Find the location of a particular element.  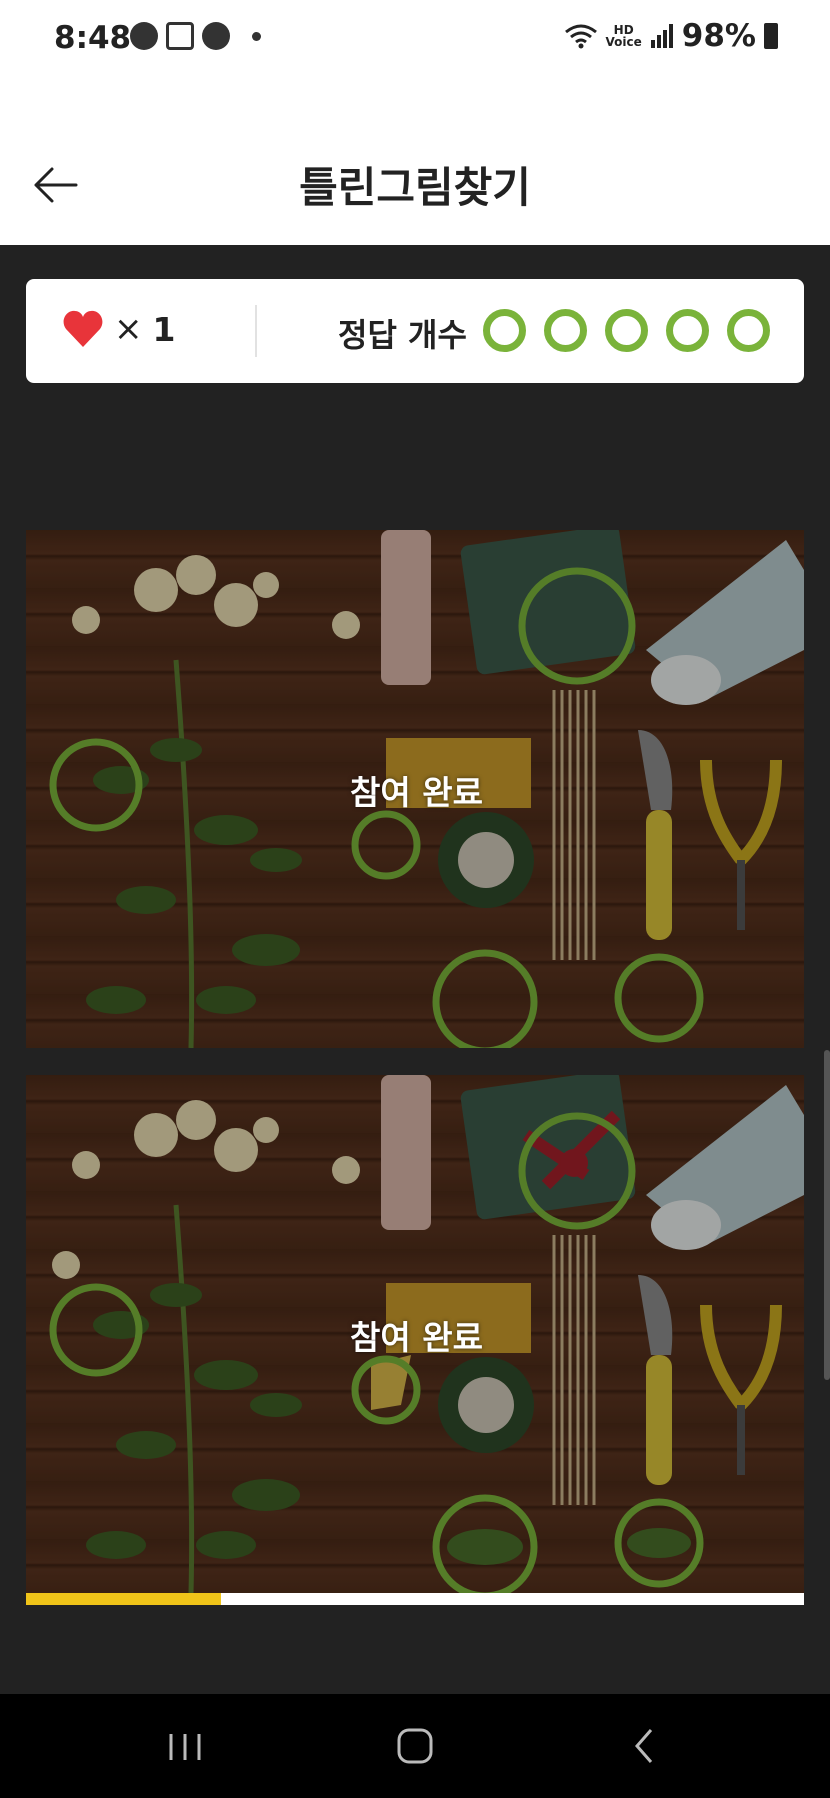

page-title: 틀린그림찾기 is located at coordinates (415, 187).